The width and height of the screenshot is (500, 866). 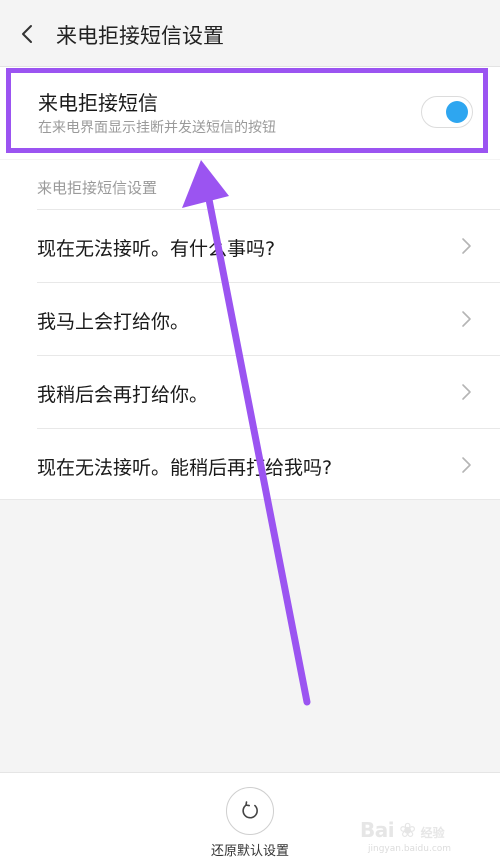 What do you see at coordinates (250, 113) in the screenshot?
I see `reject-sms-setting: 来电拒接短信 在来电界面显示挂断并发送短信的按钮` at bounding box center [250, 113].